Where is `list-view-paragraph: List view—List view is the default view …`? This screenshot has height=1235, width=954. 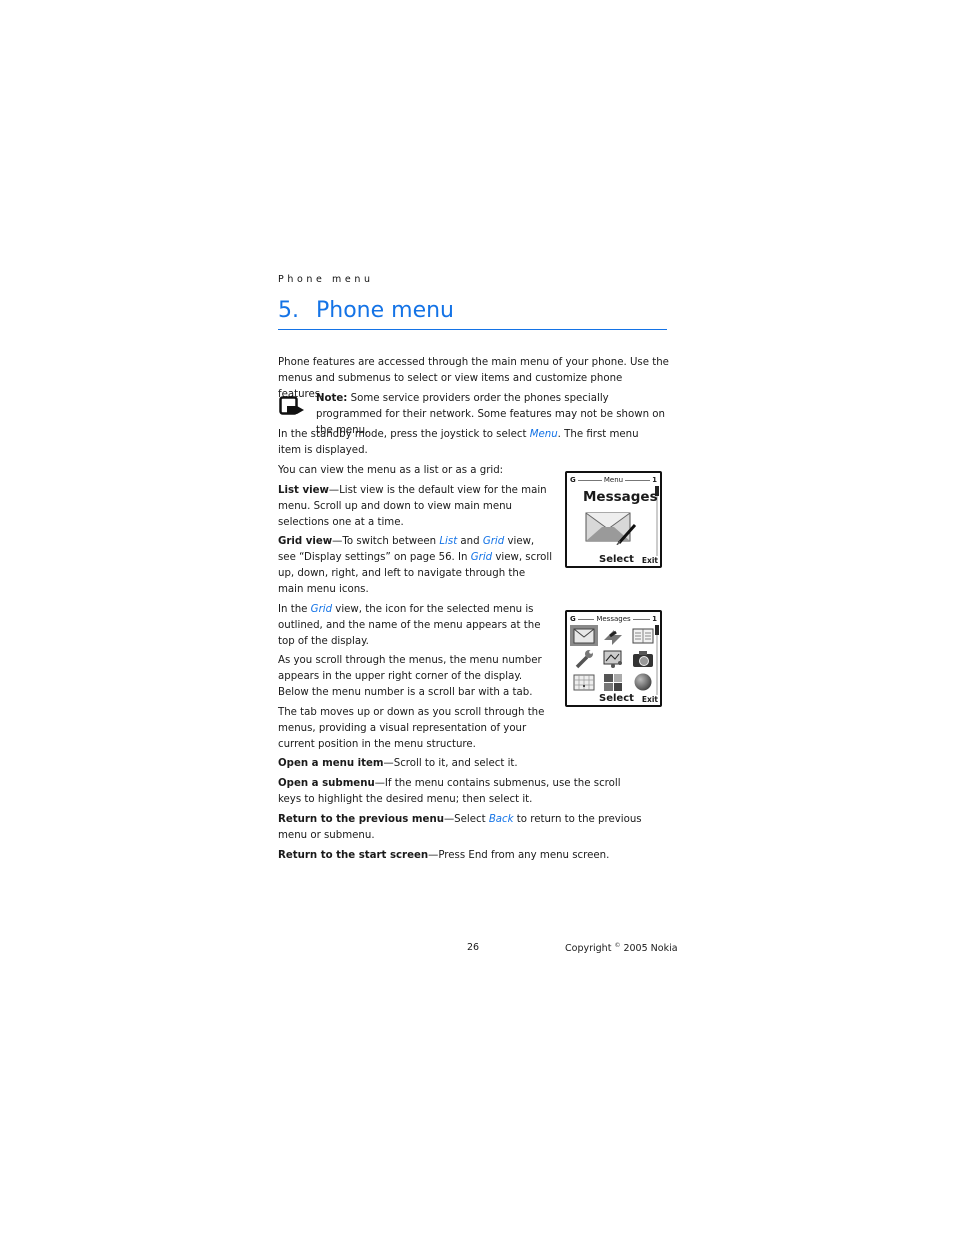
list-view-paragraph: List view—List view is the default view … is located at coordinates (415, 507).